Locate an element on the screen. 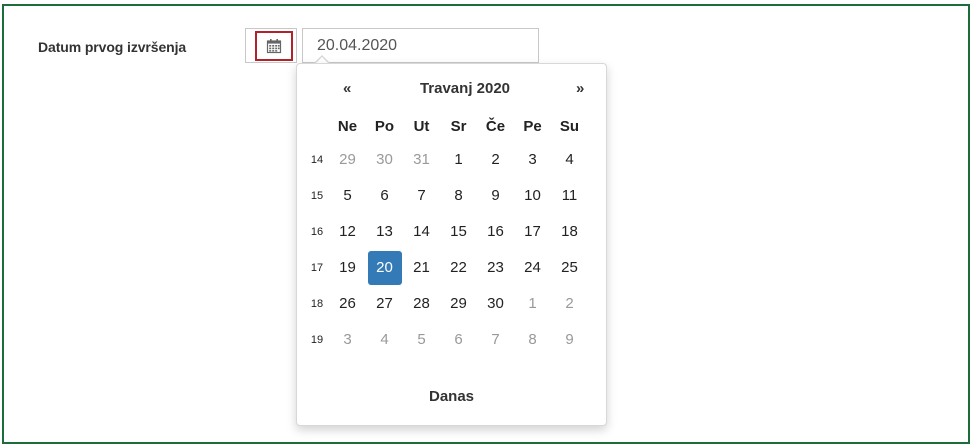 This screenshot has width=978, height=444. day-cell: 10 is located at coordinates (532, 196).